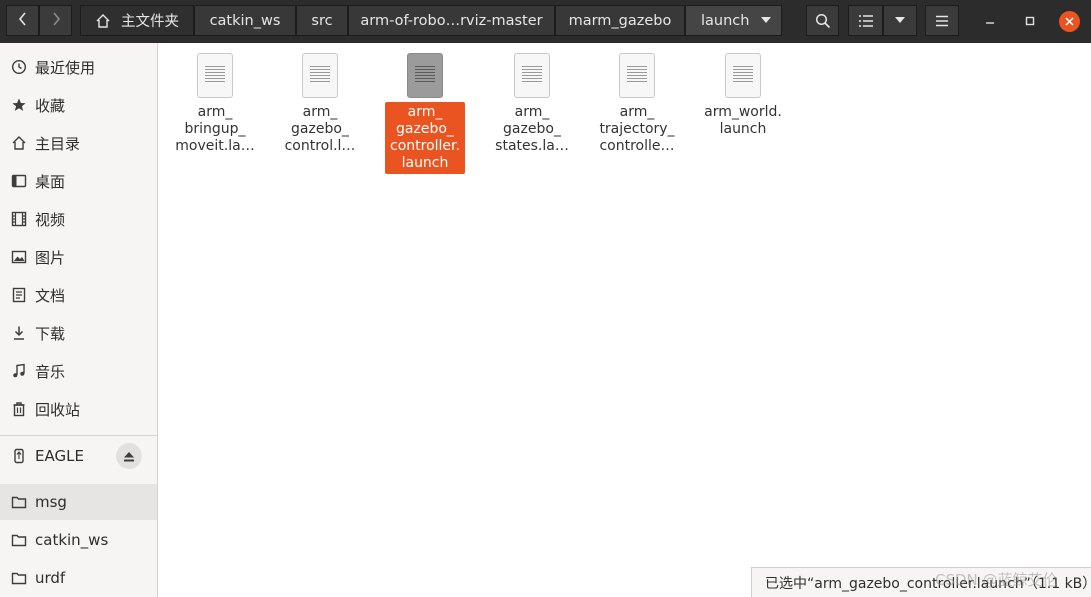 The height and width of the screenshot is (597, 1091). I want to click on video-icon, so click(19, 219).